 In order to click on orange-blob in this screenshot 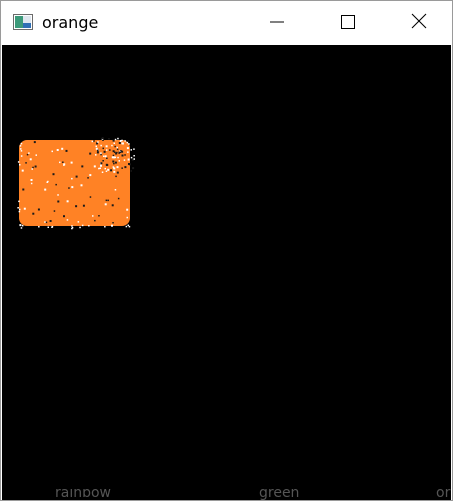, I will do `click(74, 183)`.